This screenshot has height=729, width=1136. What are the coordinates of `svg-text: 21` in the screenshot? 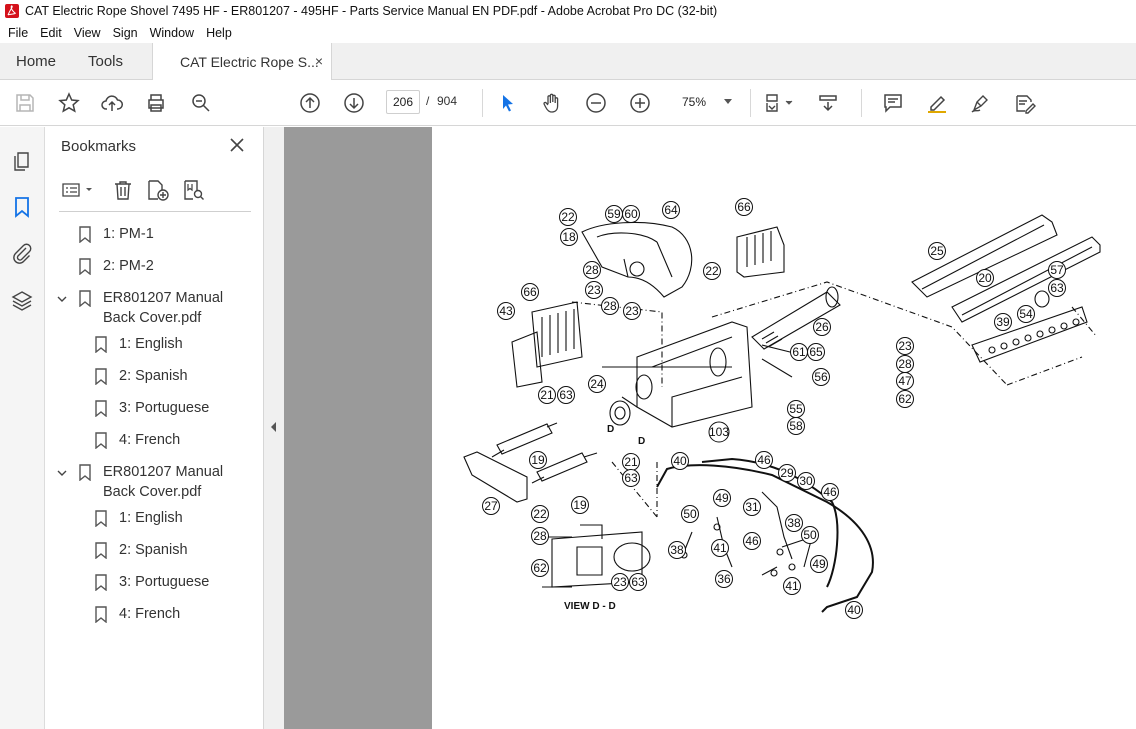 It's located at (631, 462).